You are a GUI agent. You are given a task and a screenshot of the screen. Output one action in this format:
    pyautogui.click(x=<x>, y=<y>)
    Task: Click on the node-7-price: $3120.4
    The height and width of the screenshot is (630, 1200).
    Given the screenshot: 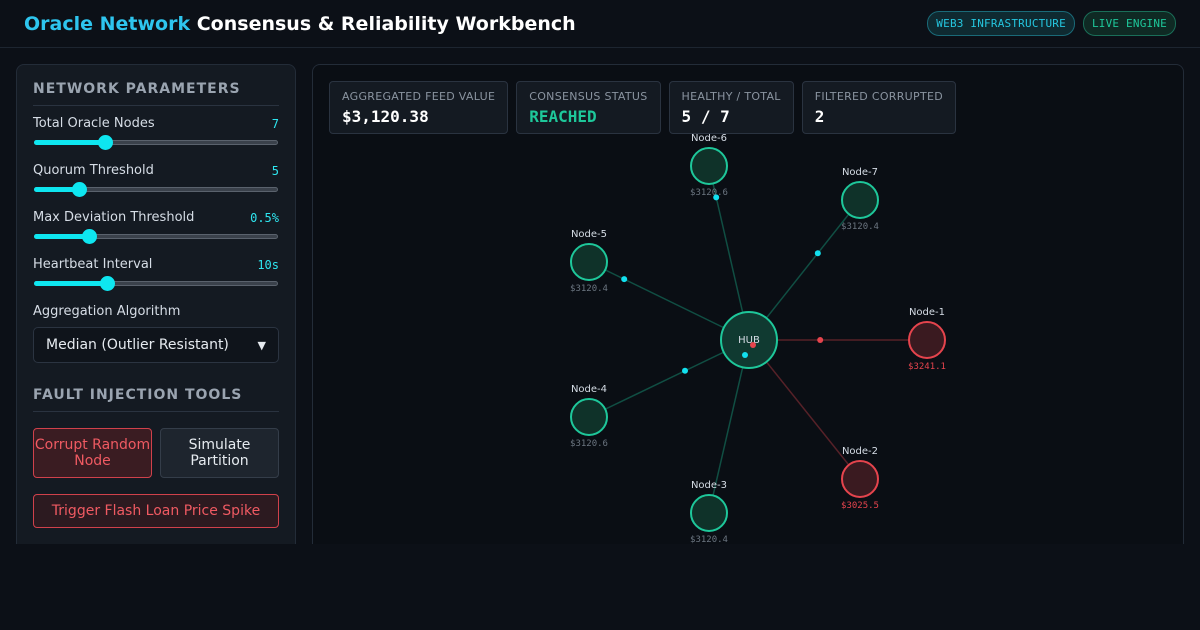 What is the action you would take?
    pyautogui.click(x=860, y=227)
    